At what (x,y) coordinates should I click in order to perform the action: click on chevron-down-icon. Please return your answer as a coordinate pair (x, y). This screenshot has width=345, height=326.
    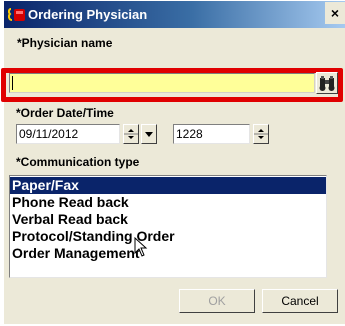
    Looking at the image, I should click on (149, 134).